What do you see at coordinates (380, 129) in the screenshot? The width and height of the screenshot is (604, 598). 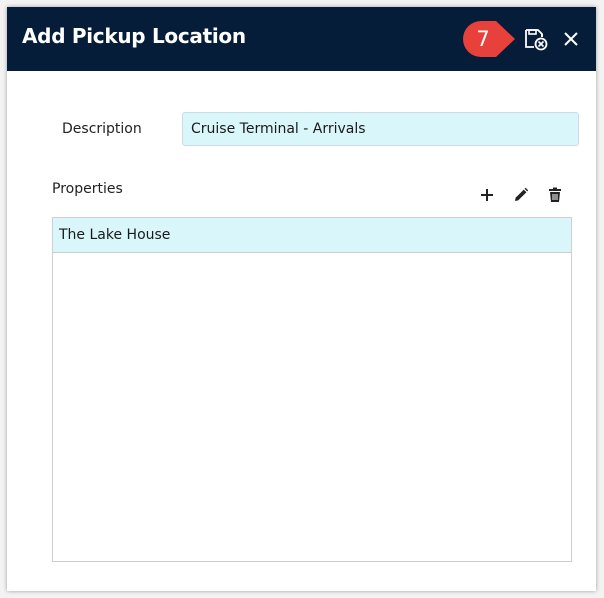 I see `description-input` at bounding box center [380, 129].